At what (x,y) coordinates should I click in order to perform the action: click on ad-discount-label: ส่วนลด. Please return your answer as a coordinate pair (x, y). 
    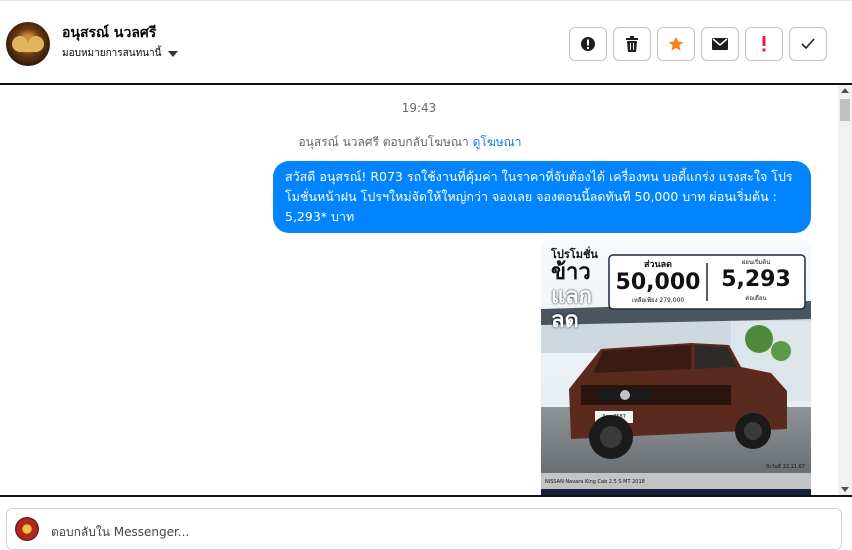
    Looking at the image, I should click on (658, 265).